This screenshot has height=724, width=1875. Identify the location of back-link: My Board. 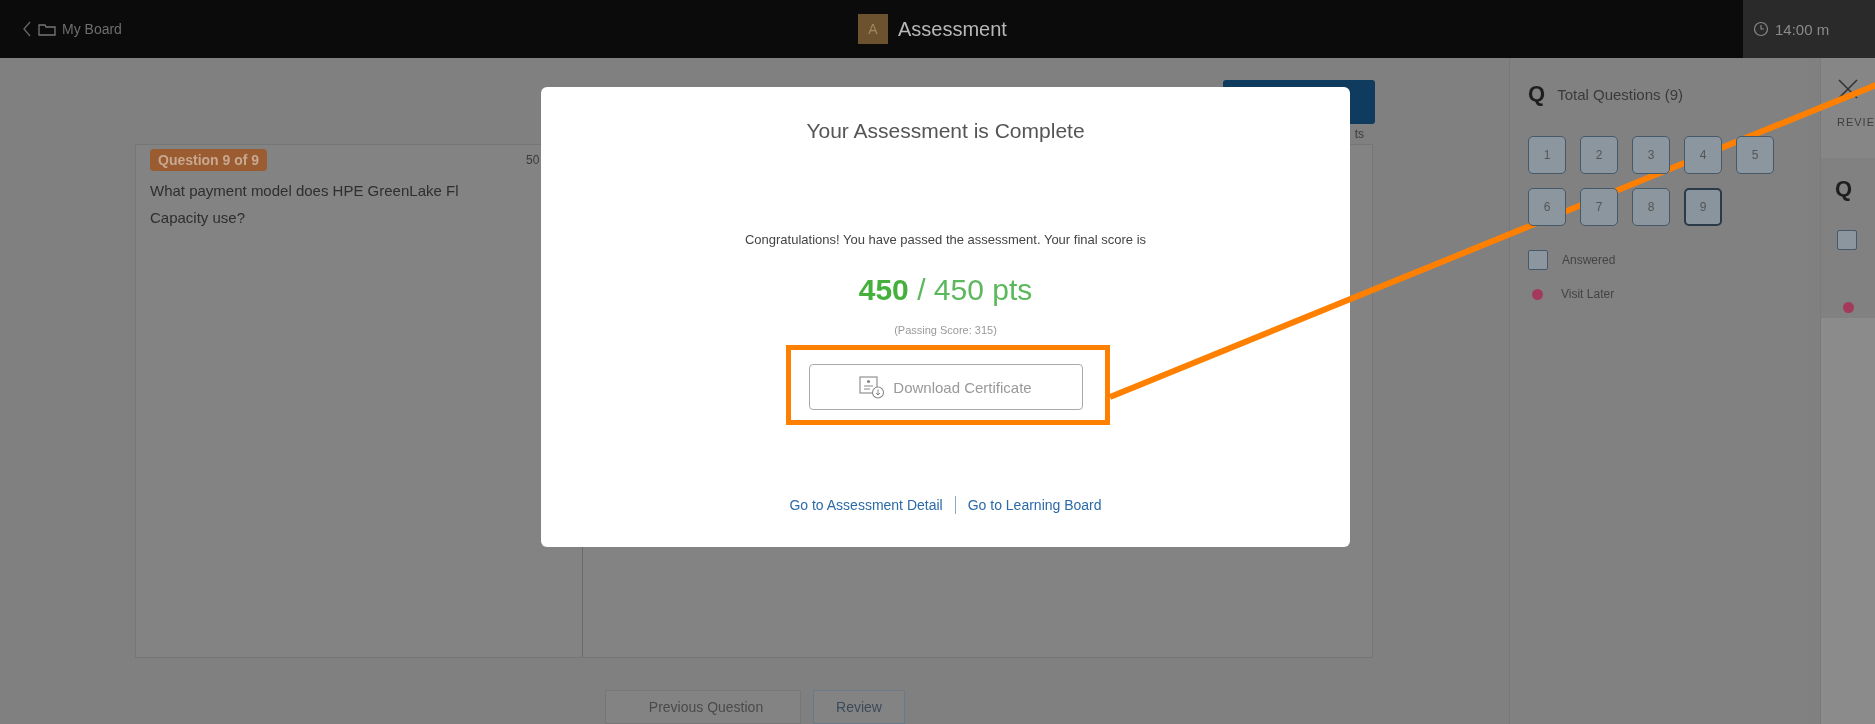
(72, 29).